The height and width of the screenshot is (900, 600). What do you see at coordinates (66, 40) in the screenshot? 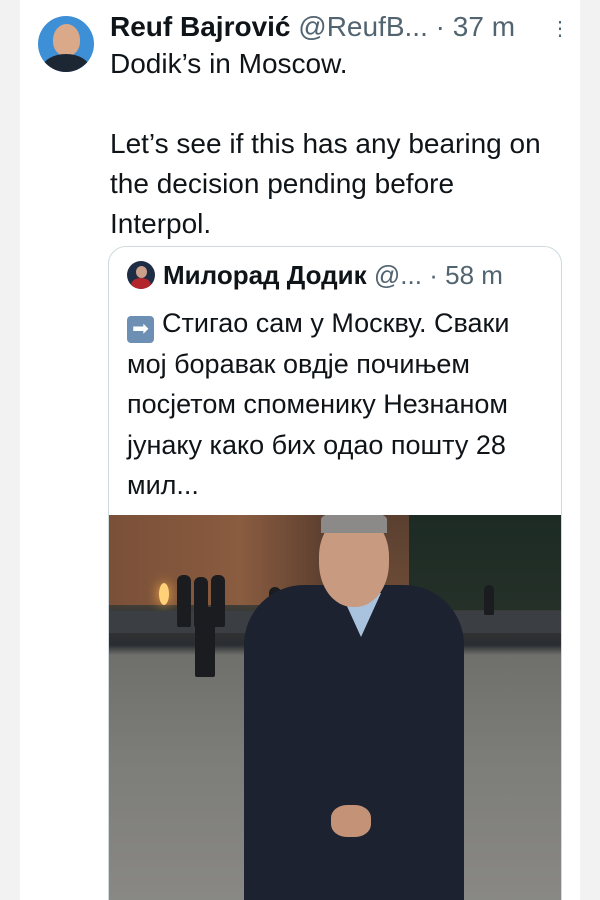
I see `avatar-head` at bounding box center [66, 40].